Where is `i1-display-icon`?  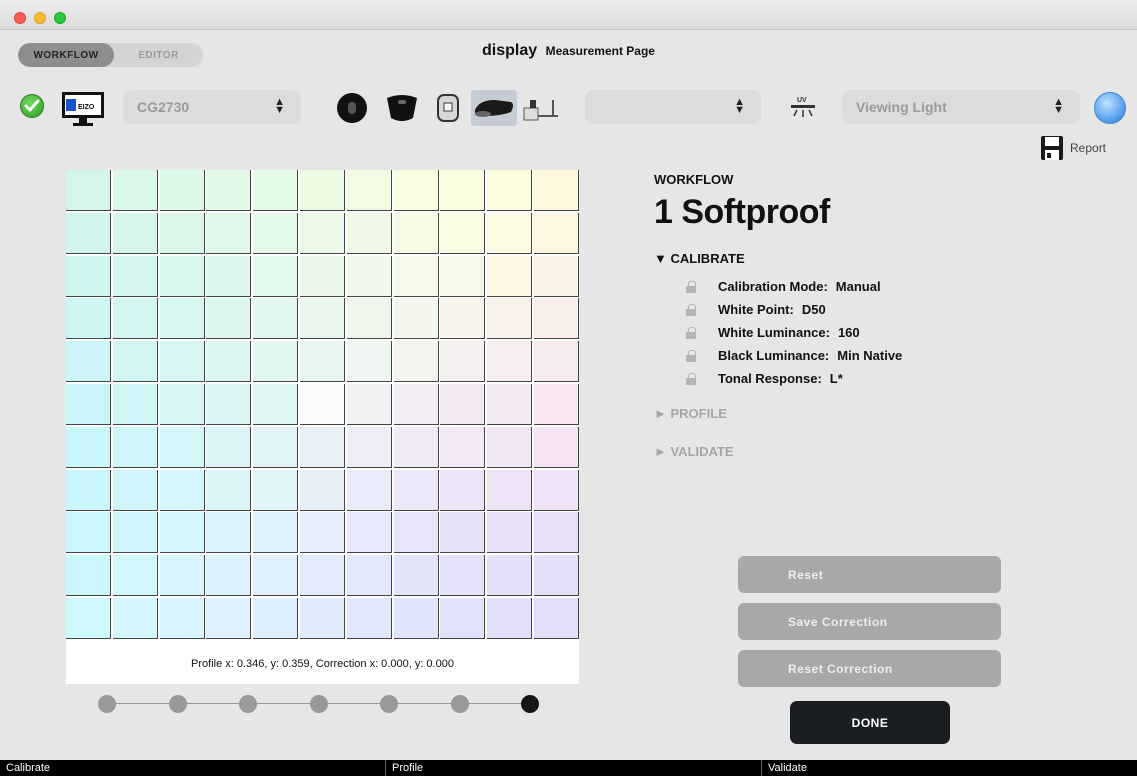 i1-display-icon is located at coordinates (352, 108).